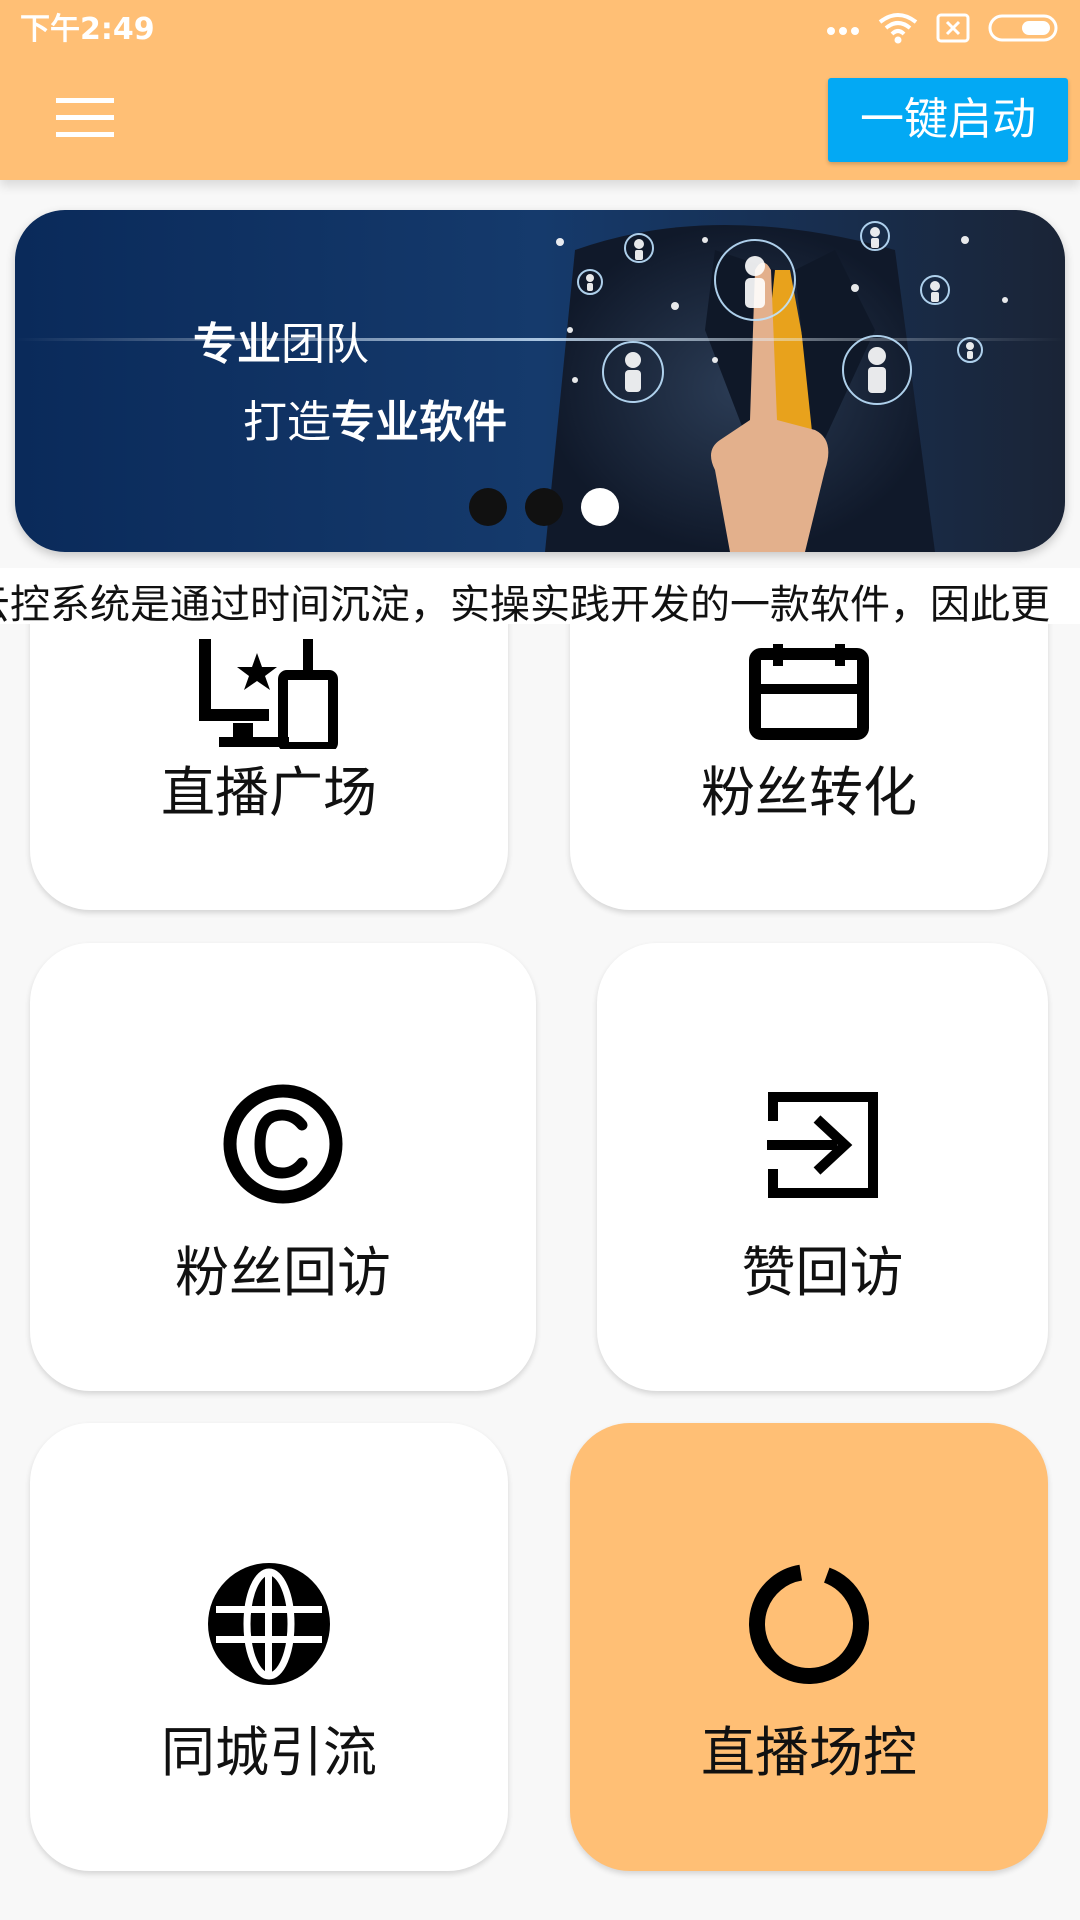 This screenshot has width=1080, height=1920. What do you see at coordinates (809, 792) in the screenshot?
I see `grid-item-label: 粉丝转化` at bounding box center [809, 792].